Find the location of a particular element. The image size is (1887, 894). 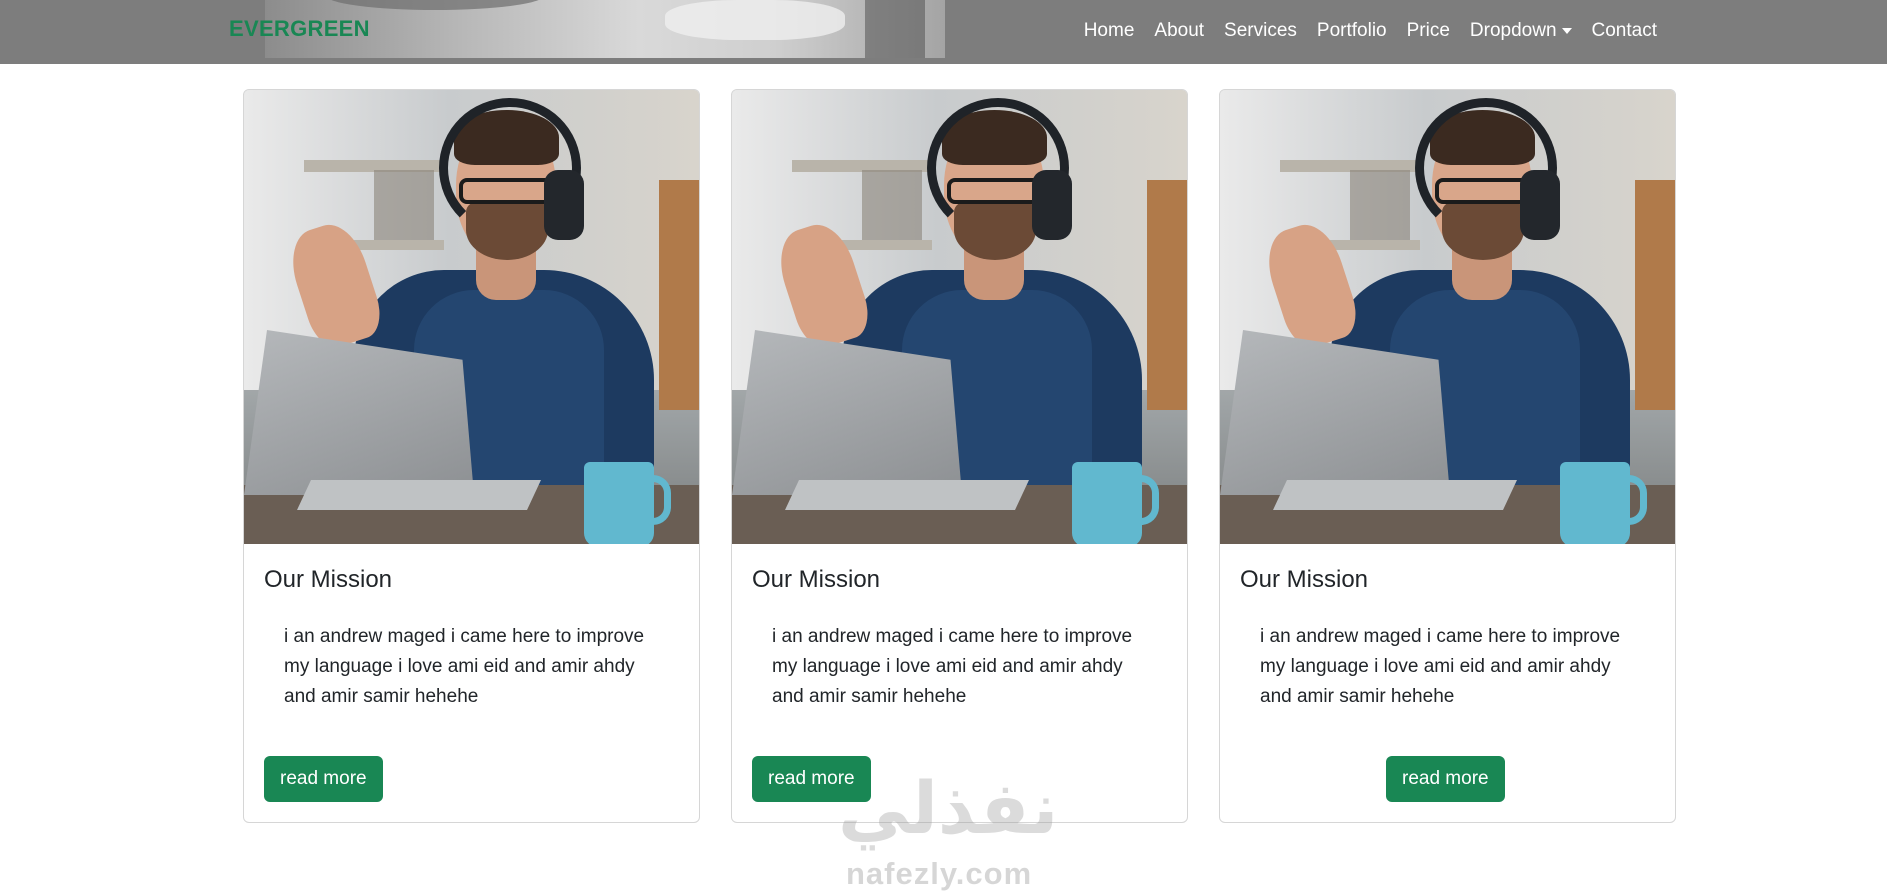

nav-link-contact: Contact is located at coordinates (1624, 31).